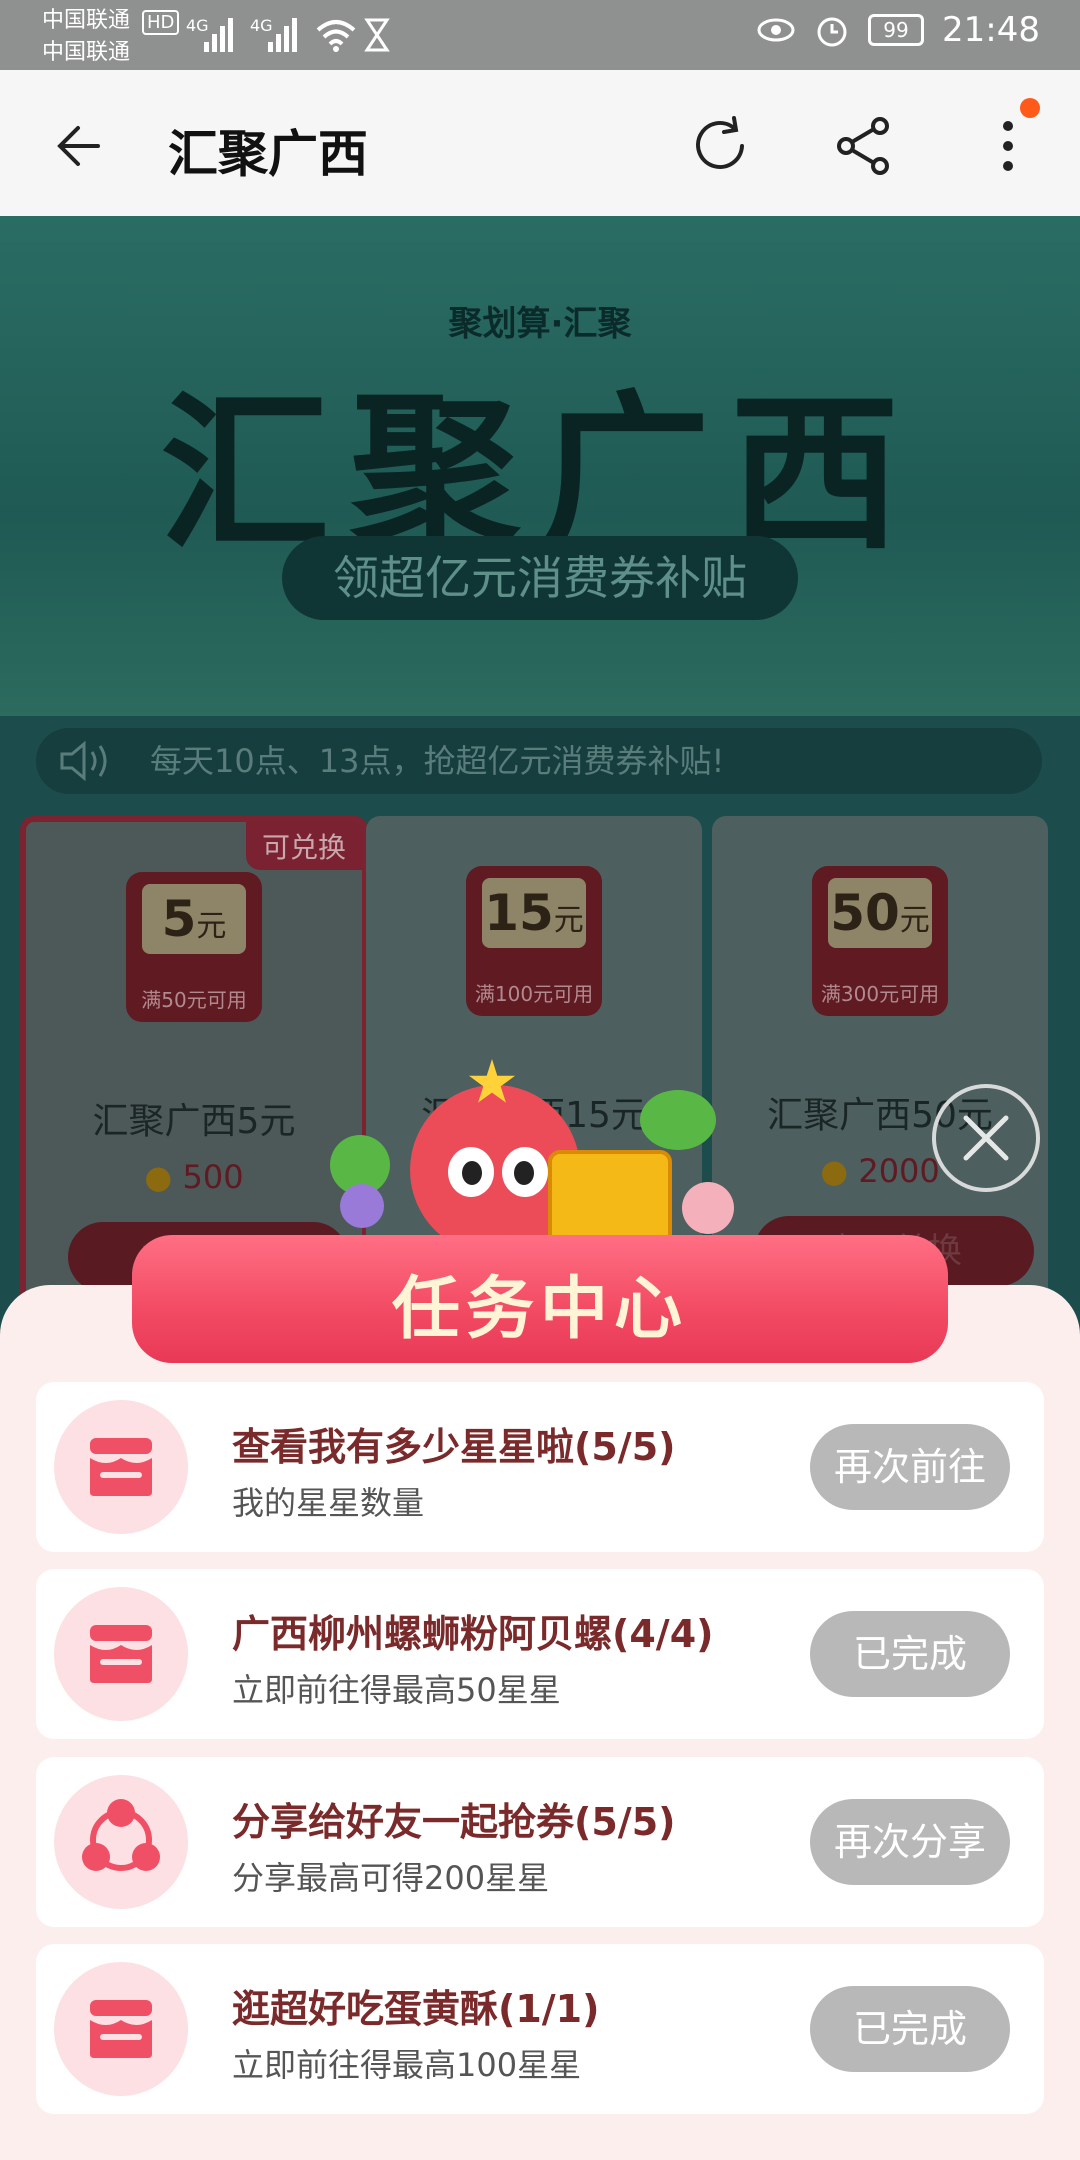 This screenshot has width=1080, height=2160. I want to click on task-title: 逛超好吃蛋黄酥(1/1), so click(416, 2009).